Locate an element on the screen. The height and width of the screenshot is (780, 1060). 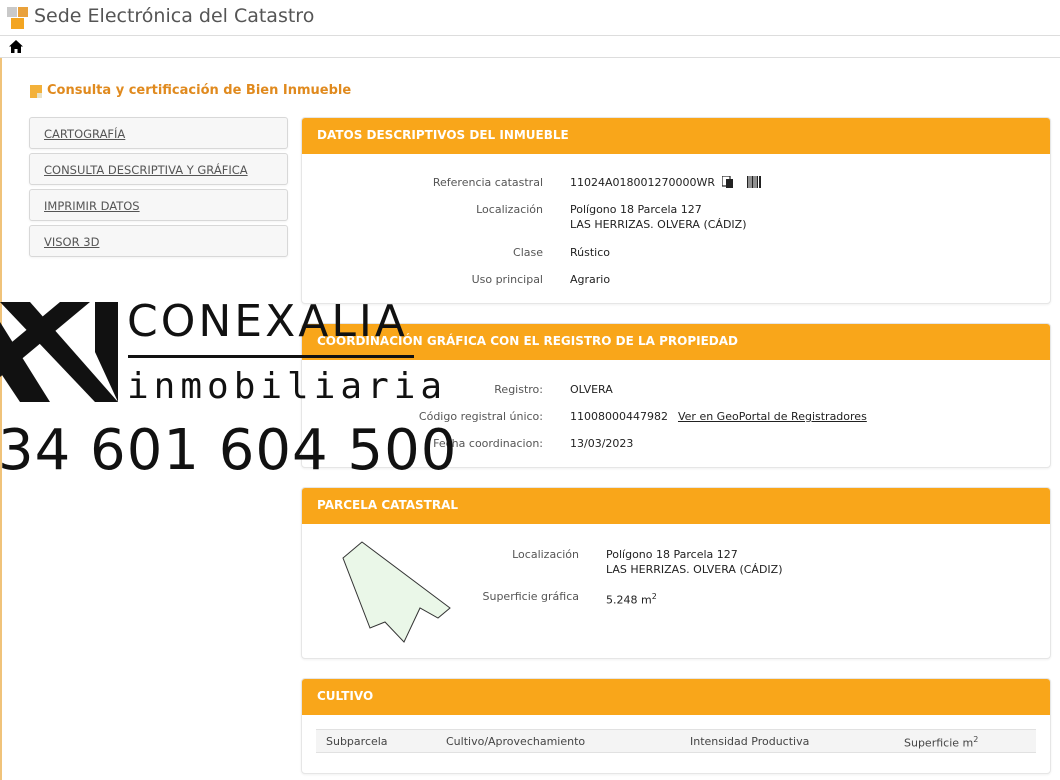
parcel-shape-image is located at coordinates (397, 590).